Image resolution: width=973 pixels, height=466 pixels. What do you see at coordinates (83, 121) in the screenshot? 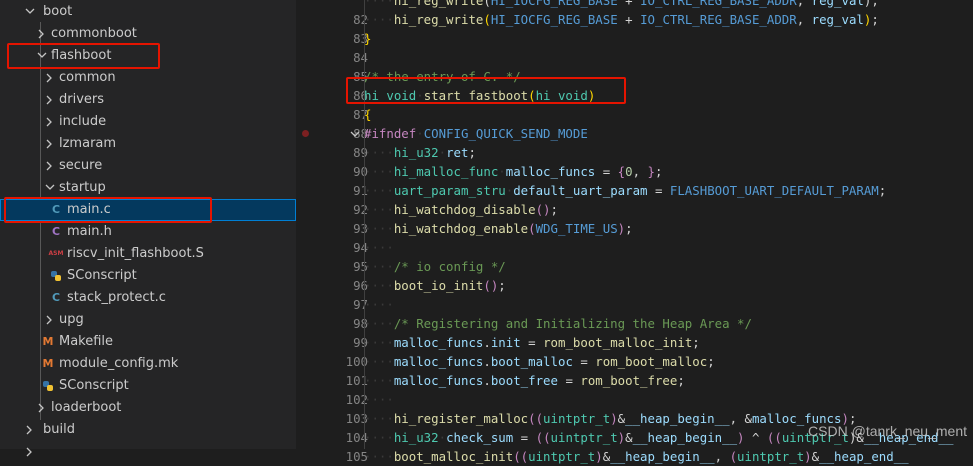
I see `tree-item-label: include` at bounding box center [83, 121].